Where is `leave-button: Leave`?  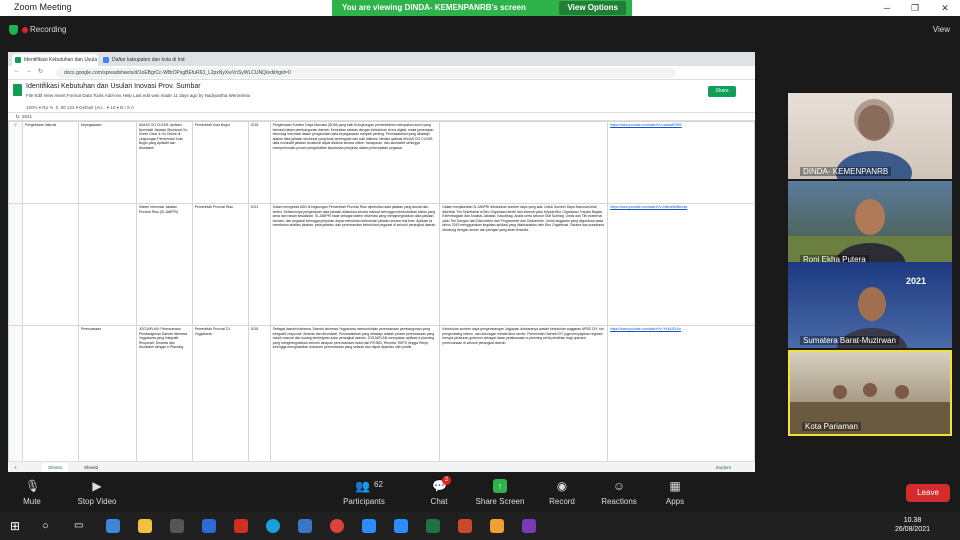
leave-button: Leave is located at coordinates (928, 493).